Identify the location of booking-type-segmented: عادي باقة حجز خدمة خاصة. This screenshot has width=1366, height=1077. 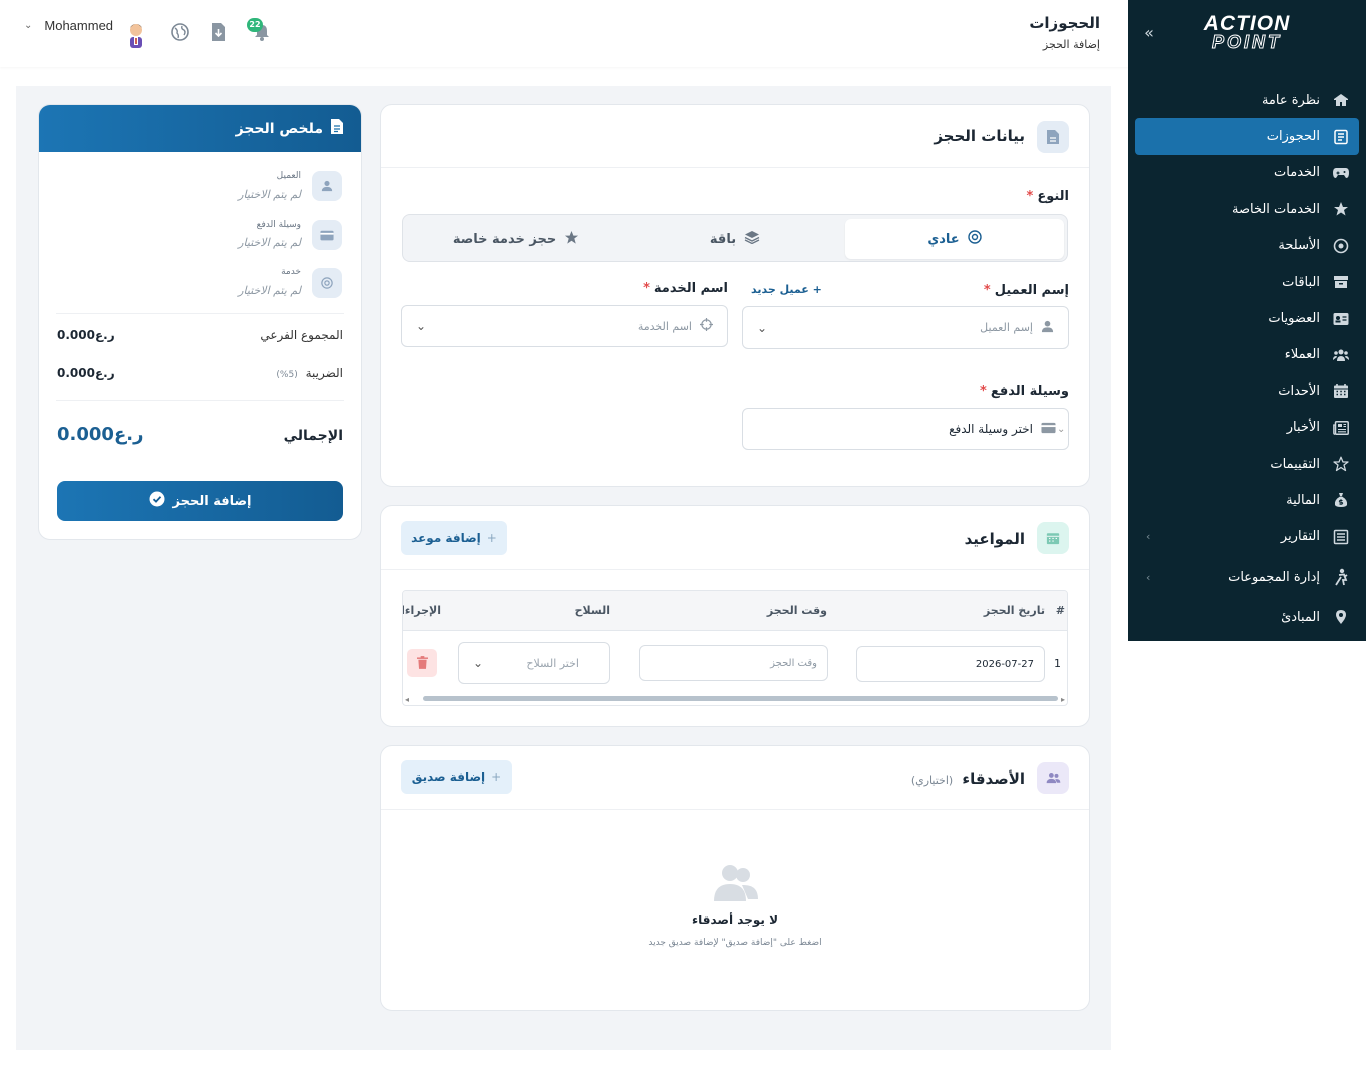
(735, 238).